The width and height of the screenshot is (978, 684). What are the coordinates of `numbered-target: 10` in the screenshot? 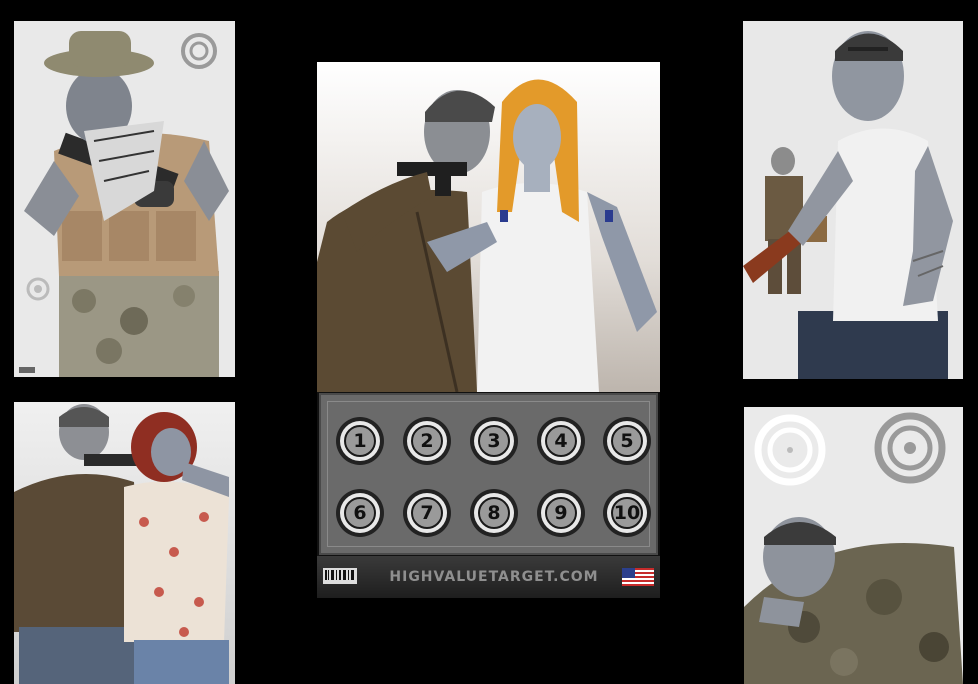 It's located at (627, 513).